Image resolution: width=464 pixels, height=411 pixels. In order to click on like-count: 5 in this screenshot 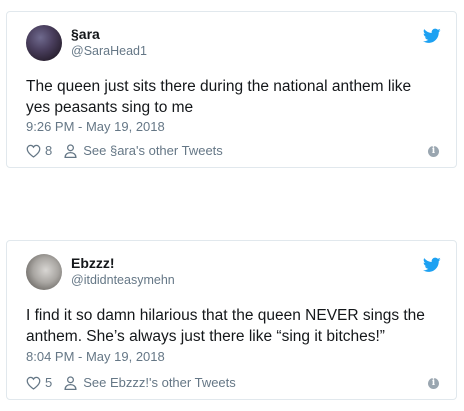, I will do `click(49, 382)`.